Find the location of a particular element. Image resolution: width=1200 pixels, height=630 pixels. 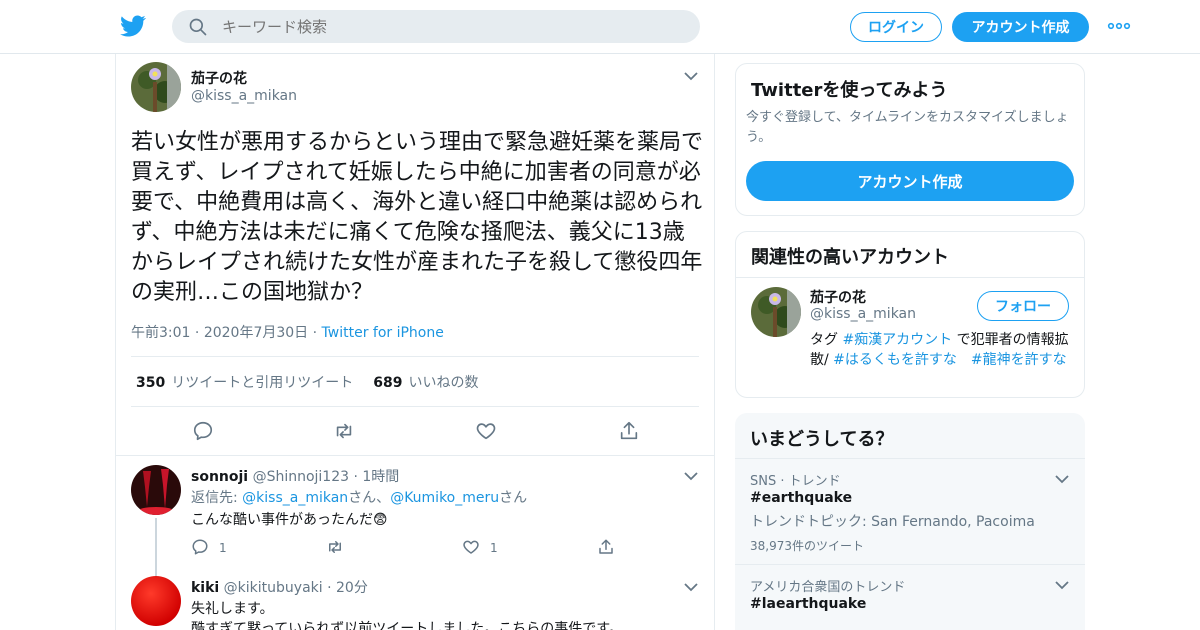

reply-to-suffix: さん is located at coordinates (513, 498).